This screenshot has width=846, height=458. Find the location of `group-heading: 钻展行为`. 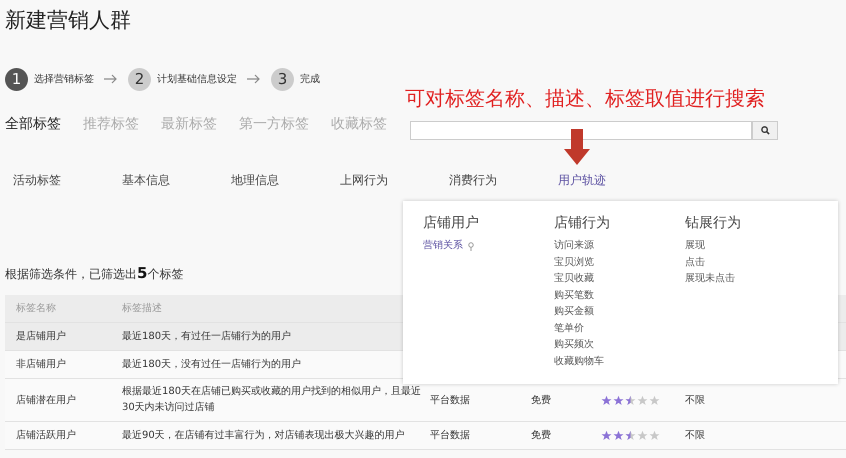

group-heading: 钻展行为 is located at coordinates (713, 223).